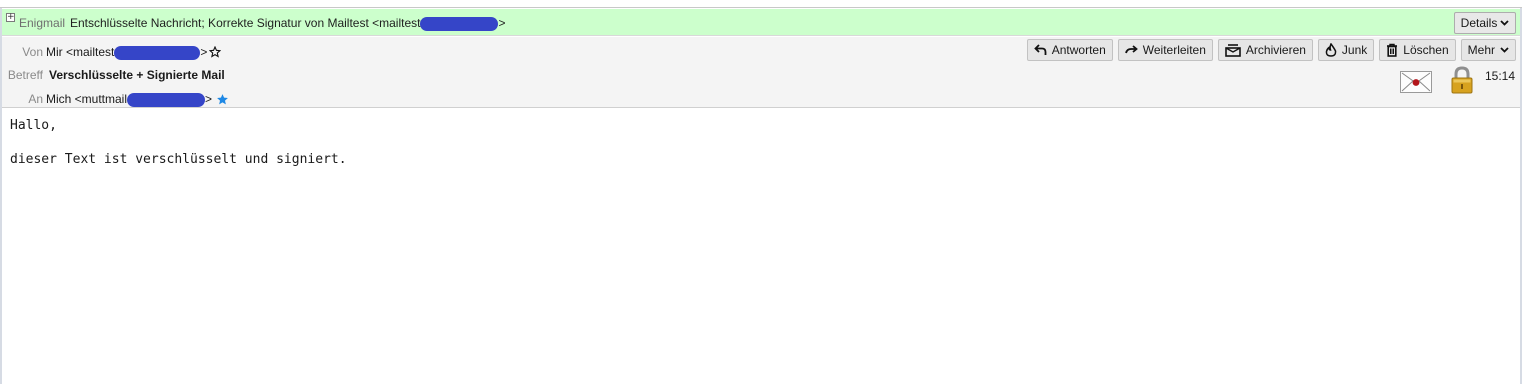  Describe the element at coordinates (1131, 49) in the screenshot. I see `forward-icon` at that location.